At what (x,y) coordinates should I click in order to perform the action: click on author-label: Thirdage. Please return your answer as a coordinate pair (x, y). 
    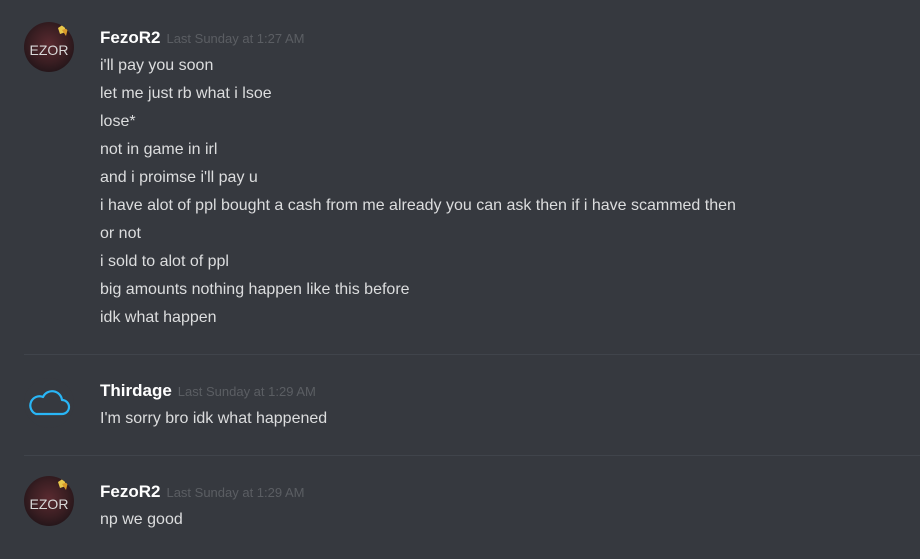
    Looking at the image, I should click on (136, 390).